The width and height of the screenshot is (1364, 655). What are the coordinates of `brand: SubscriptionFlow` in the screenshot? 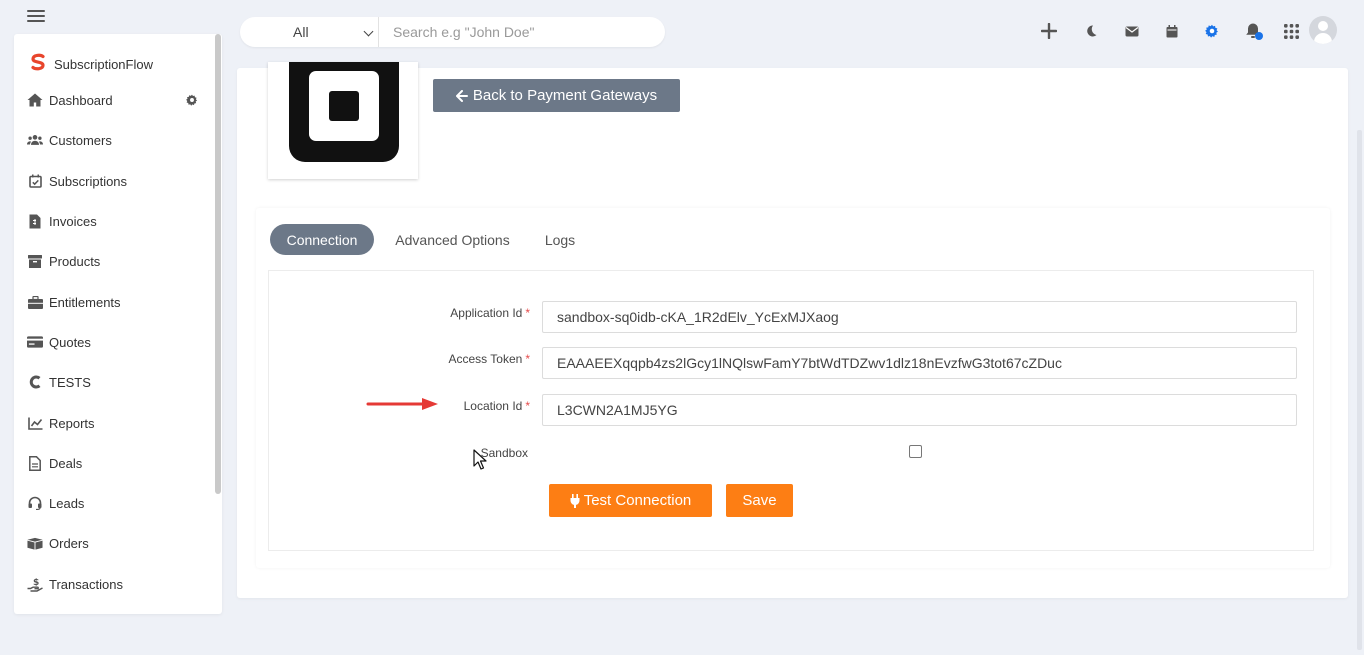 It's located at (90, 64).